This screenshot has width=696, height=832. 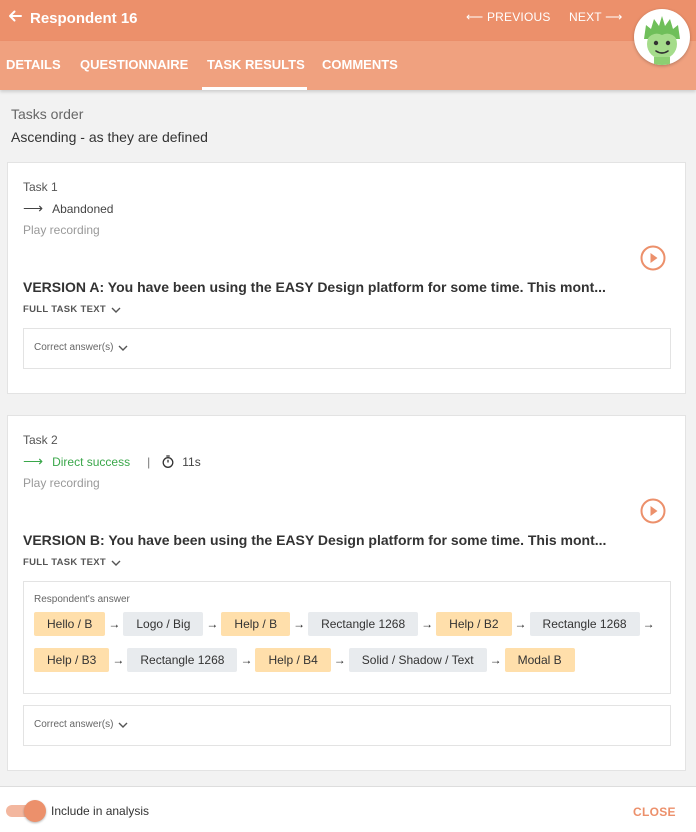 What do you see at coordinates (134, 64) in the screenshot?
I see `tab-questionnaire: QUESTIONNAIRE` at bounding box center [134, 64].